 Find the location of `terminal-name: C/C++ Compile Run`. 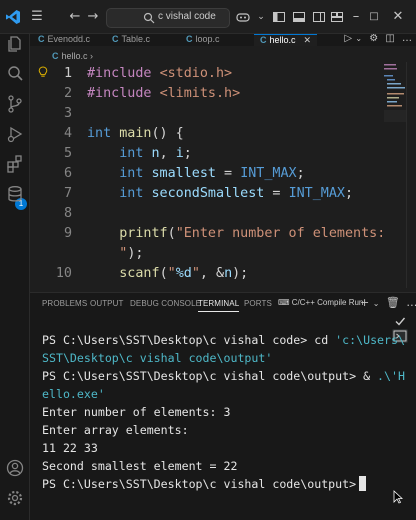

terminal-name: C/C++ Compile Run is located at coordinates (327, 302).